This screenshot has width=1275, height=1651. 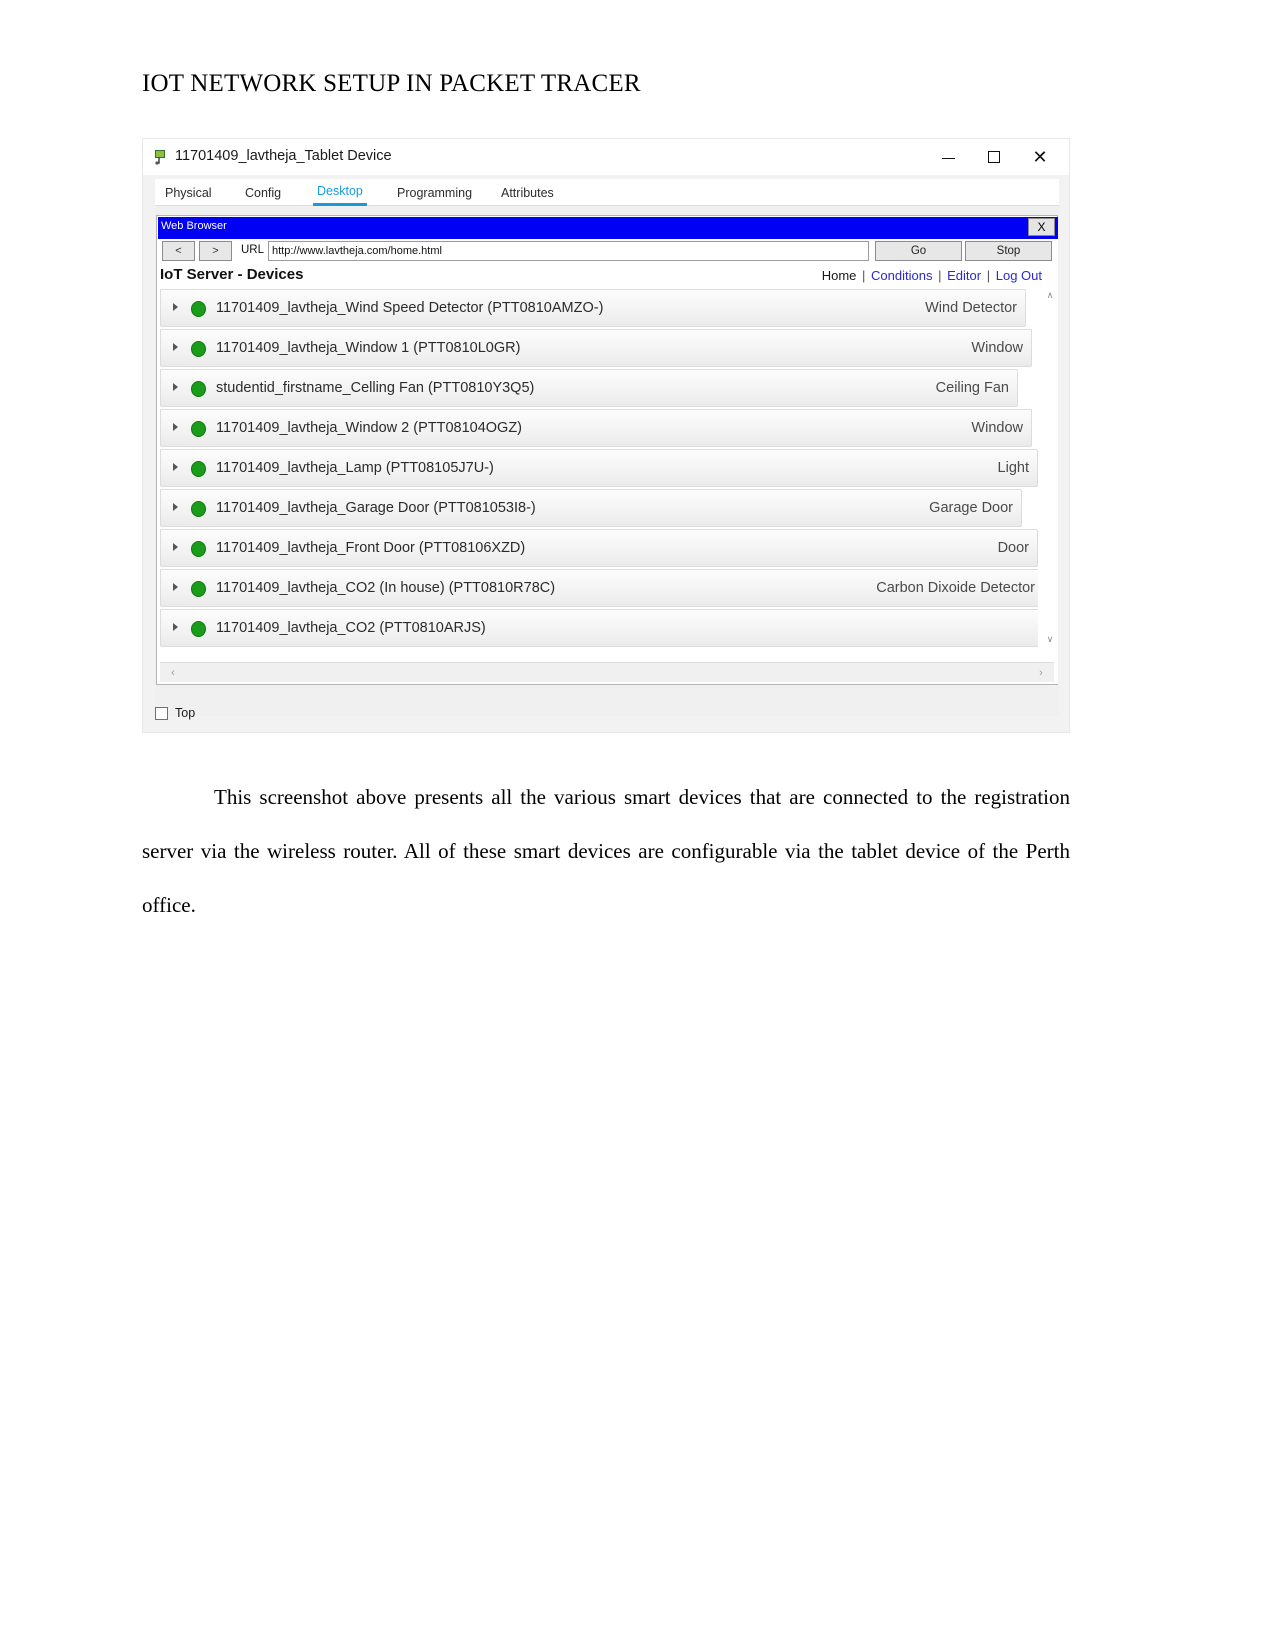 I want to click on device-name: 11701409_lavtheja_Window 1 (PTT0810L0GR), so click(x=368, y=348).